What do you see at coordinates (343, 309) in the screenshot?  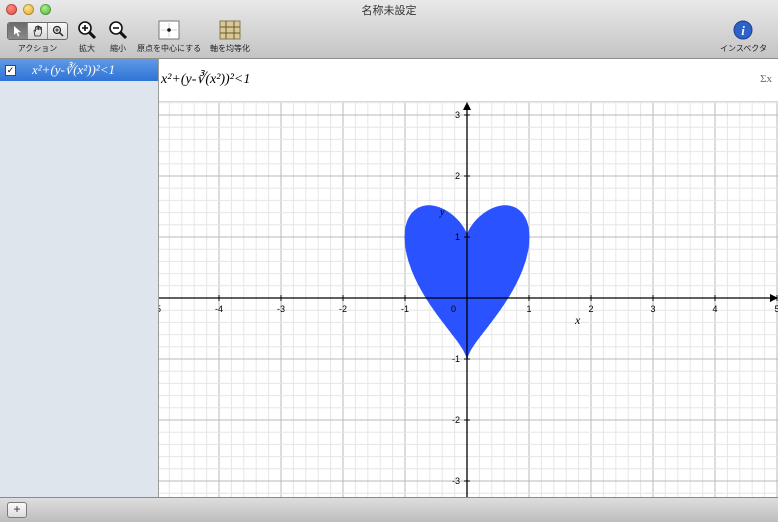 I see `x-tick-label: -2` at bounding box center [343, 309].